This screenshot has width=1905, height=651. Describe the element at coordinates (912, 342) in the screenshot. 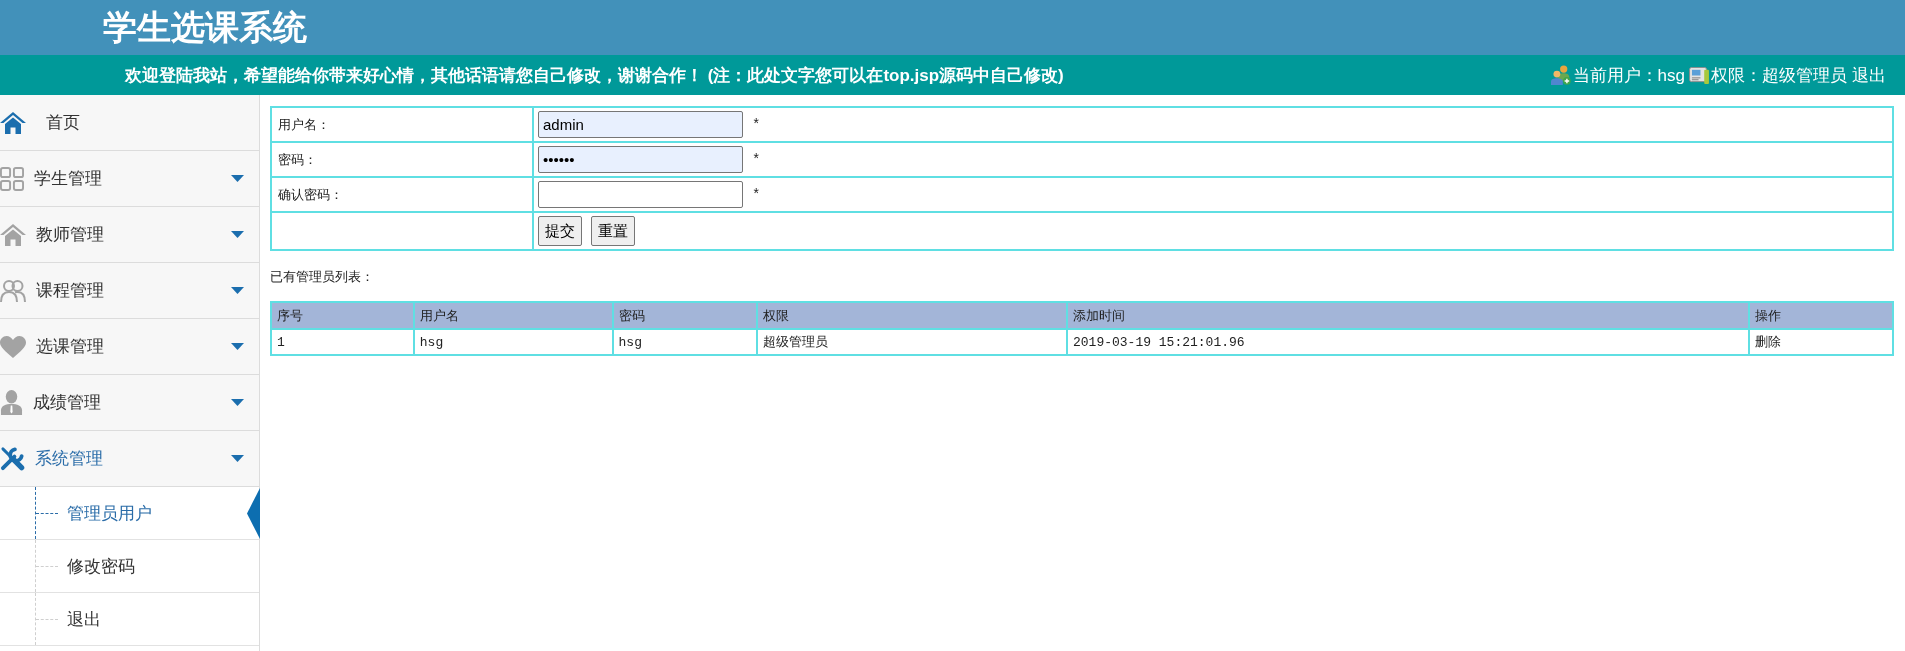

I see `table-cell: 超级管理员` at that location.